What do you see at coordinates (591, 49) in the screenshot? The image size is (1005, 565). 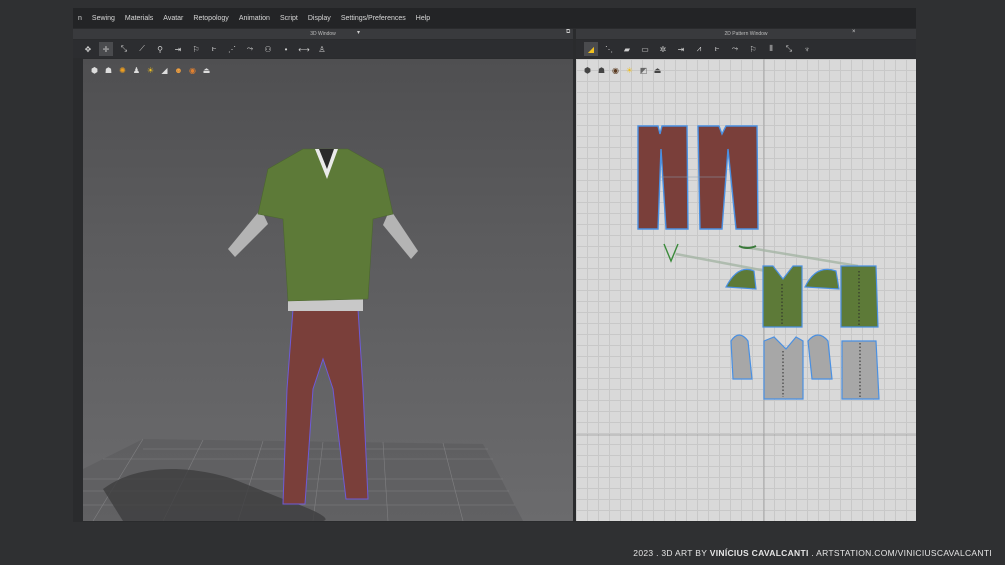 I see `select-pattern-icon: ◢` at bounding box center [591, 49].